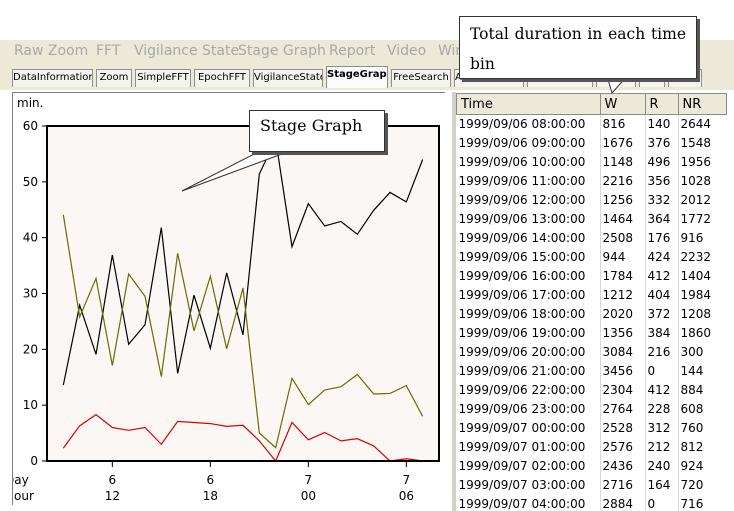 The width and height of the screenshot is (734, 511). I want to click on cell-w: 1464, so click(622, 219).